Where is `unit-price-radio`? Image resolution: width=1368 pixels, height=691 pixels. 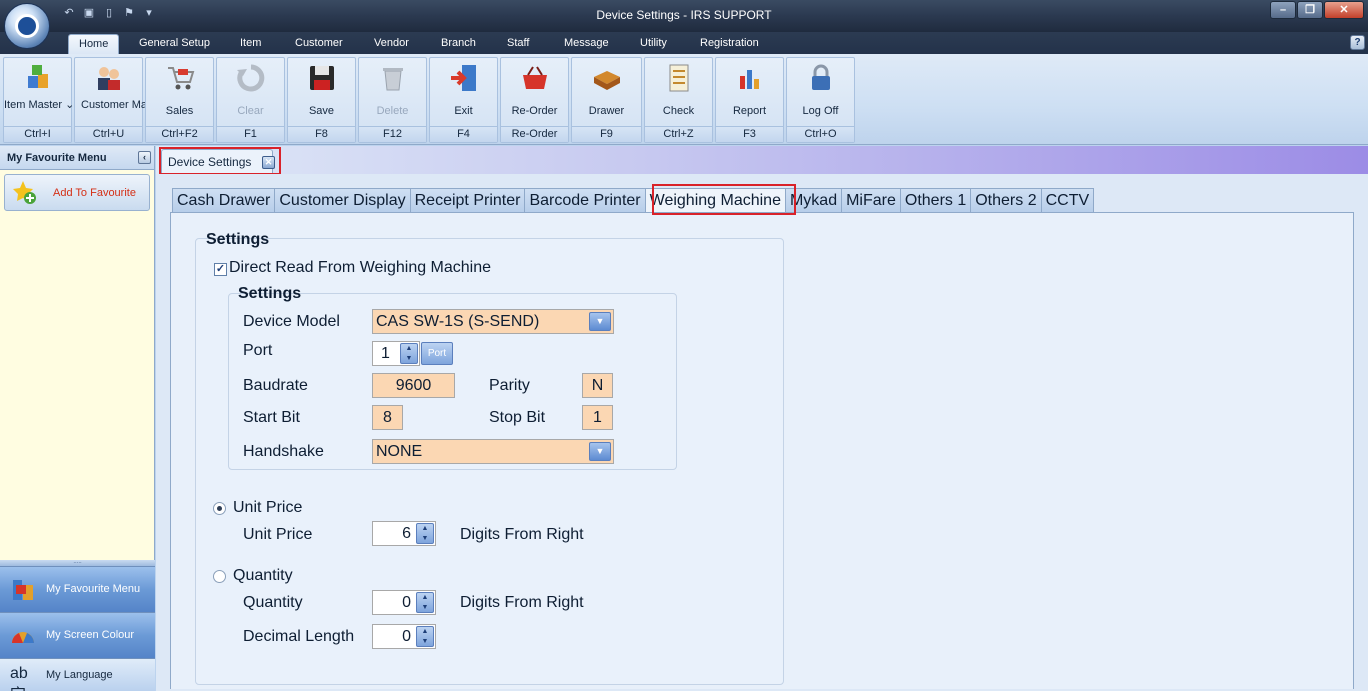
unit-price-radio is located at coordinates (219, 508).